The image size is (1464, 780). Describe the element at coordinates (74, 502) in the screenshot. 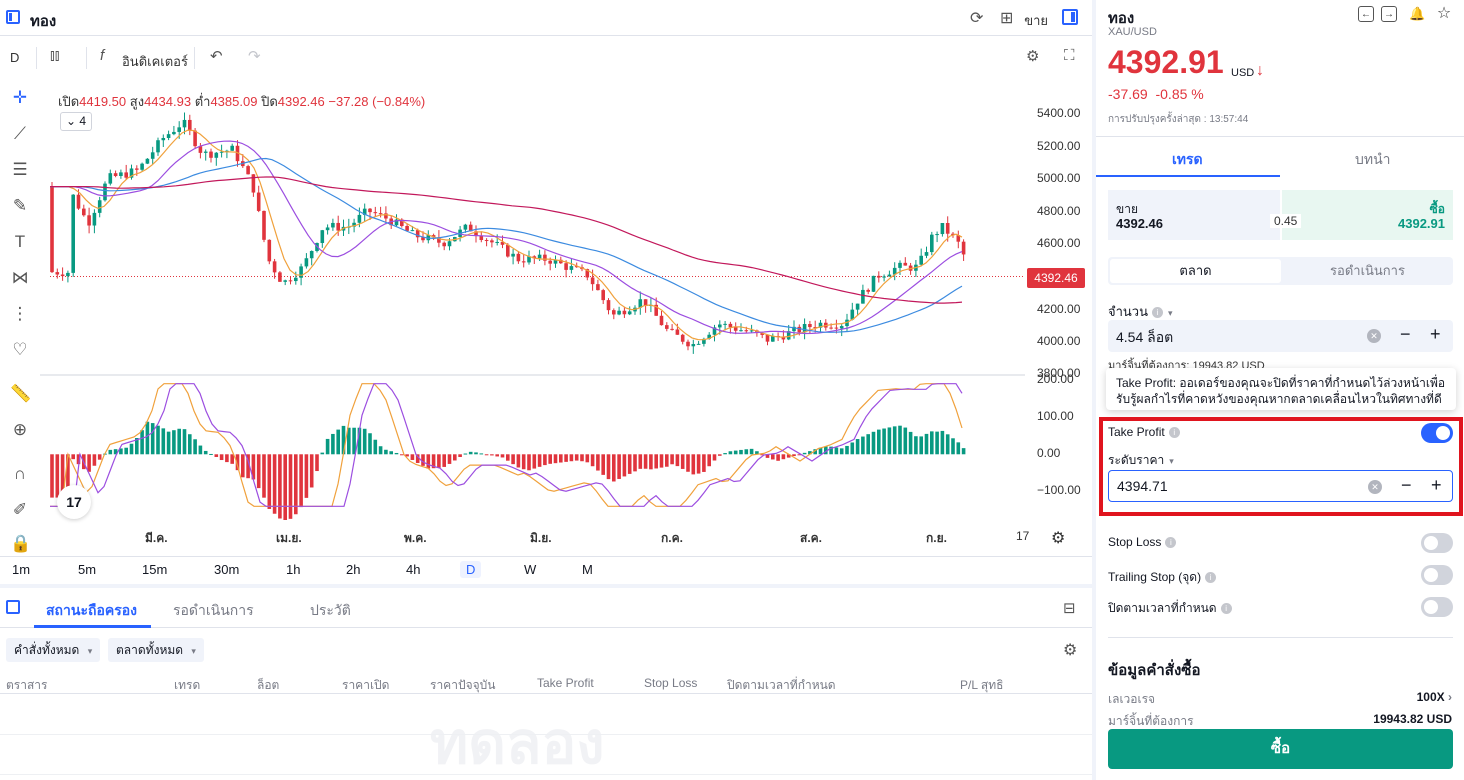

I see `tradingview-logo: 17` at that location.